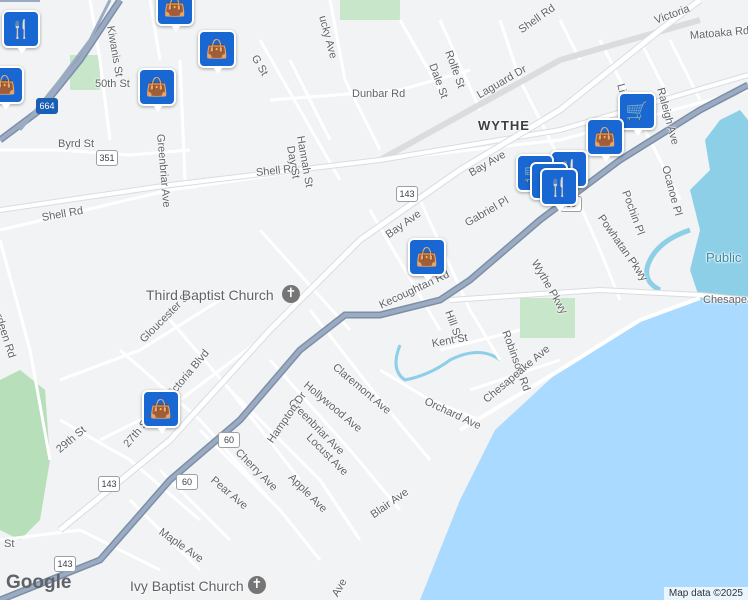 Image resolution: width=748 pixels, height=600 pixels. Describe the element at coordinates (210, 295) in the screenshot. I see `third-baptist-church-label: Third Baptist Church` at that location.